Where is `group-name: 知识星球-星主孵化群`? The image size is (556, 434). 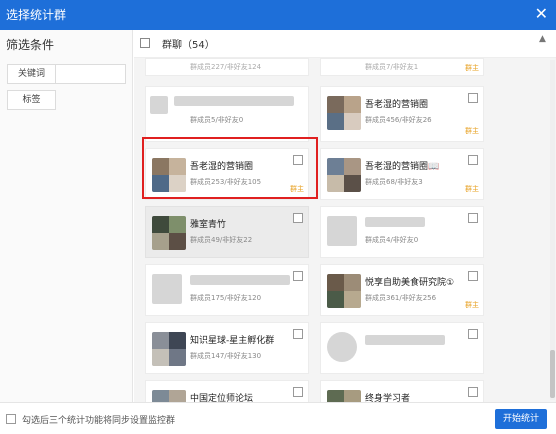
group-name: 知识星球-星主孵化群 is located at coordinates (232, 341).